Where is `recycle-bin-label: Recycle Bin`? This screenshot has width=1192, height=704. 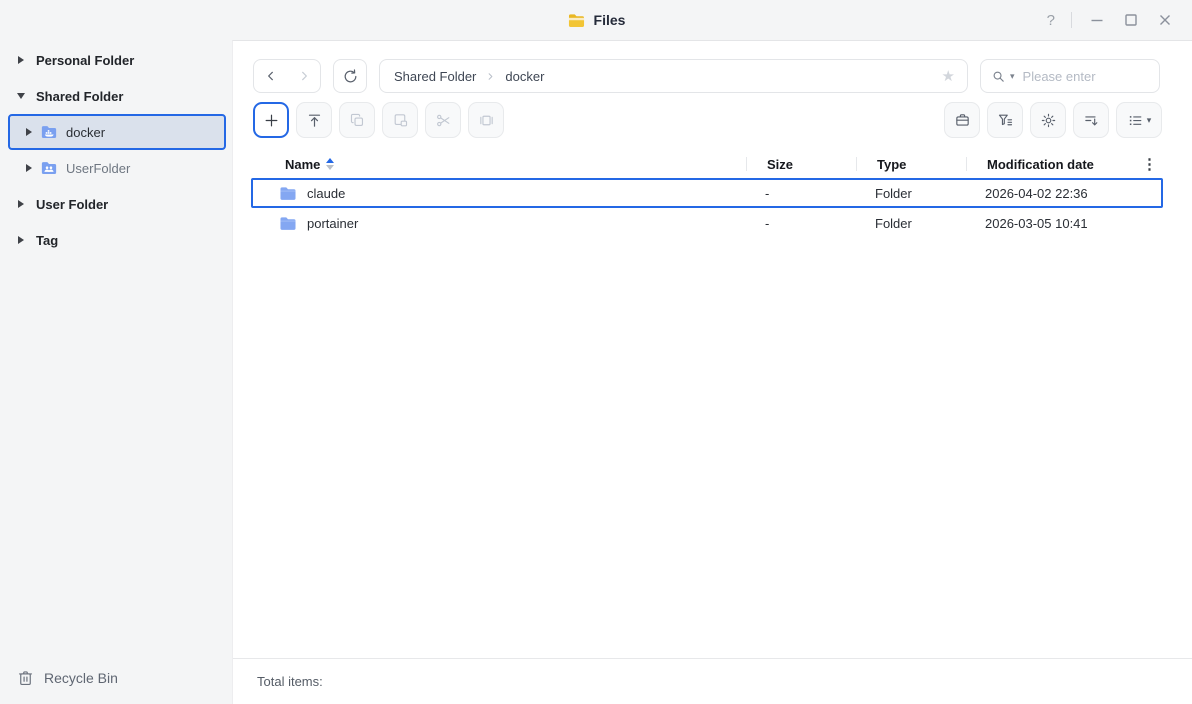 recycle-bin-label: Recycle Bin is located at coordinates (81, 678).